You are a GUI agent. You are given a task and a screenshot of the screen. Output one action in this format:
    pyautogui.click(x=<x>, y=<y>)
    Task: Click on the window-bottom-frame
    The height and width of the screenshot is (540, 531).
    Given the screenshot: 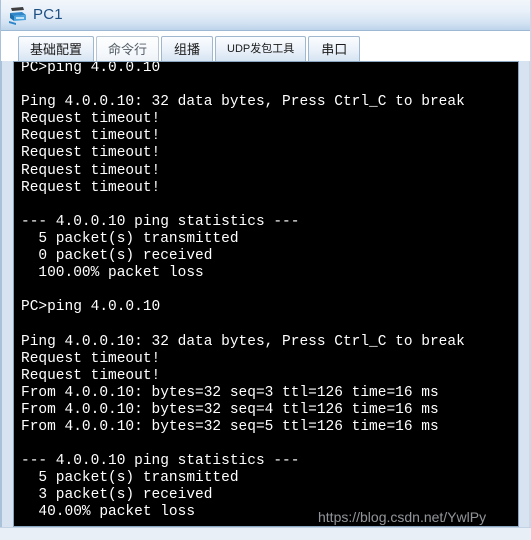 What is the action you would take?
    pyautogui.click(x=265, y=533)
    